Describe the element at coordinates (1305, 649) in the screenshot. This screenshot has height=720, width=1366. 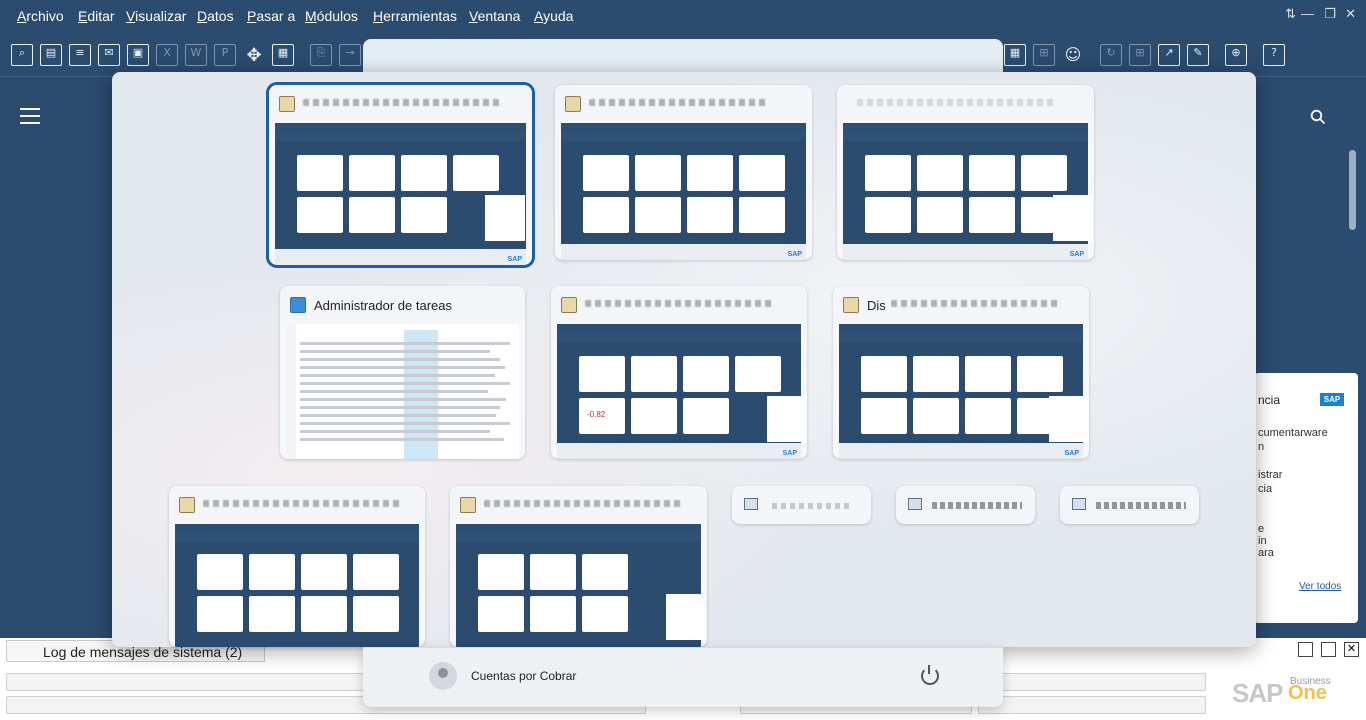
I see `panel-restore-icon` at that location.